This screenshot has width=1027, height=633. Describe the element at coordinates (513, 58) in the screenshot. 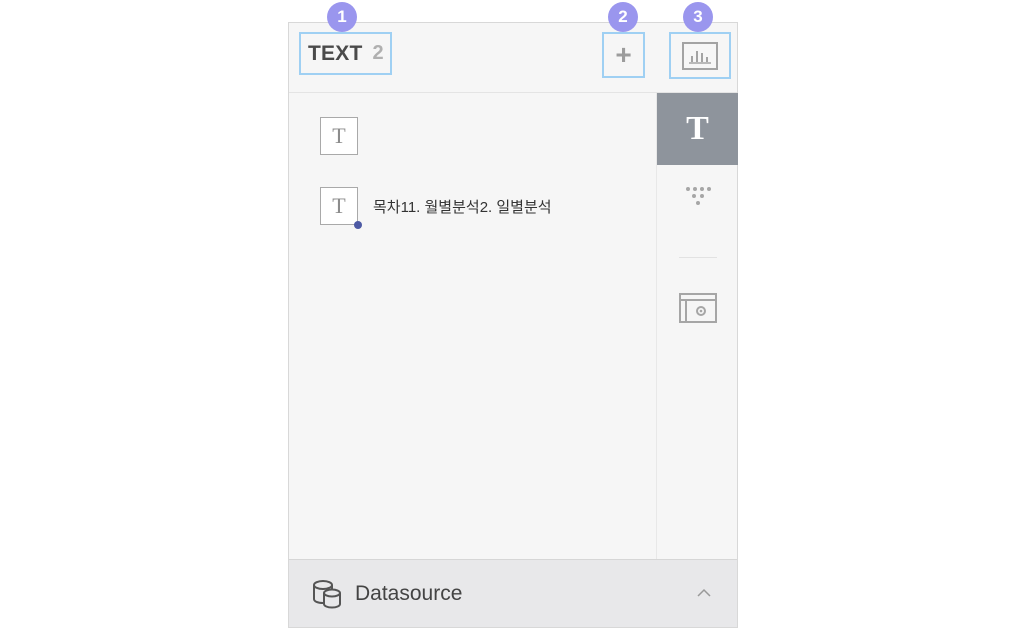

I see `panel-header: TEXT 2 +` at that location.